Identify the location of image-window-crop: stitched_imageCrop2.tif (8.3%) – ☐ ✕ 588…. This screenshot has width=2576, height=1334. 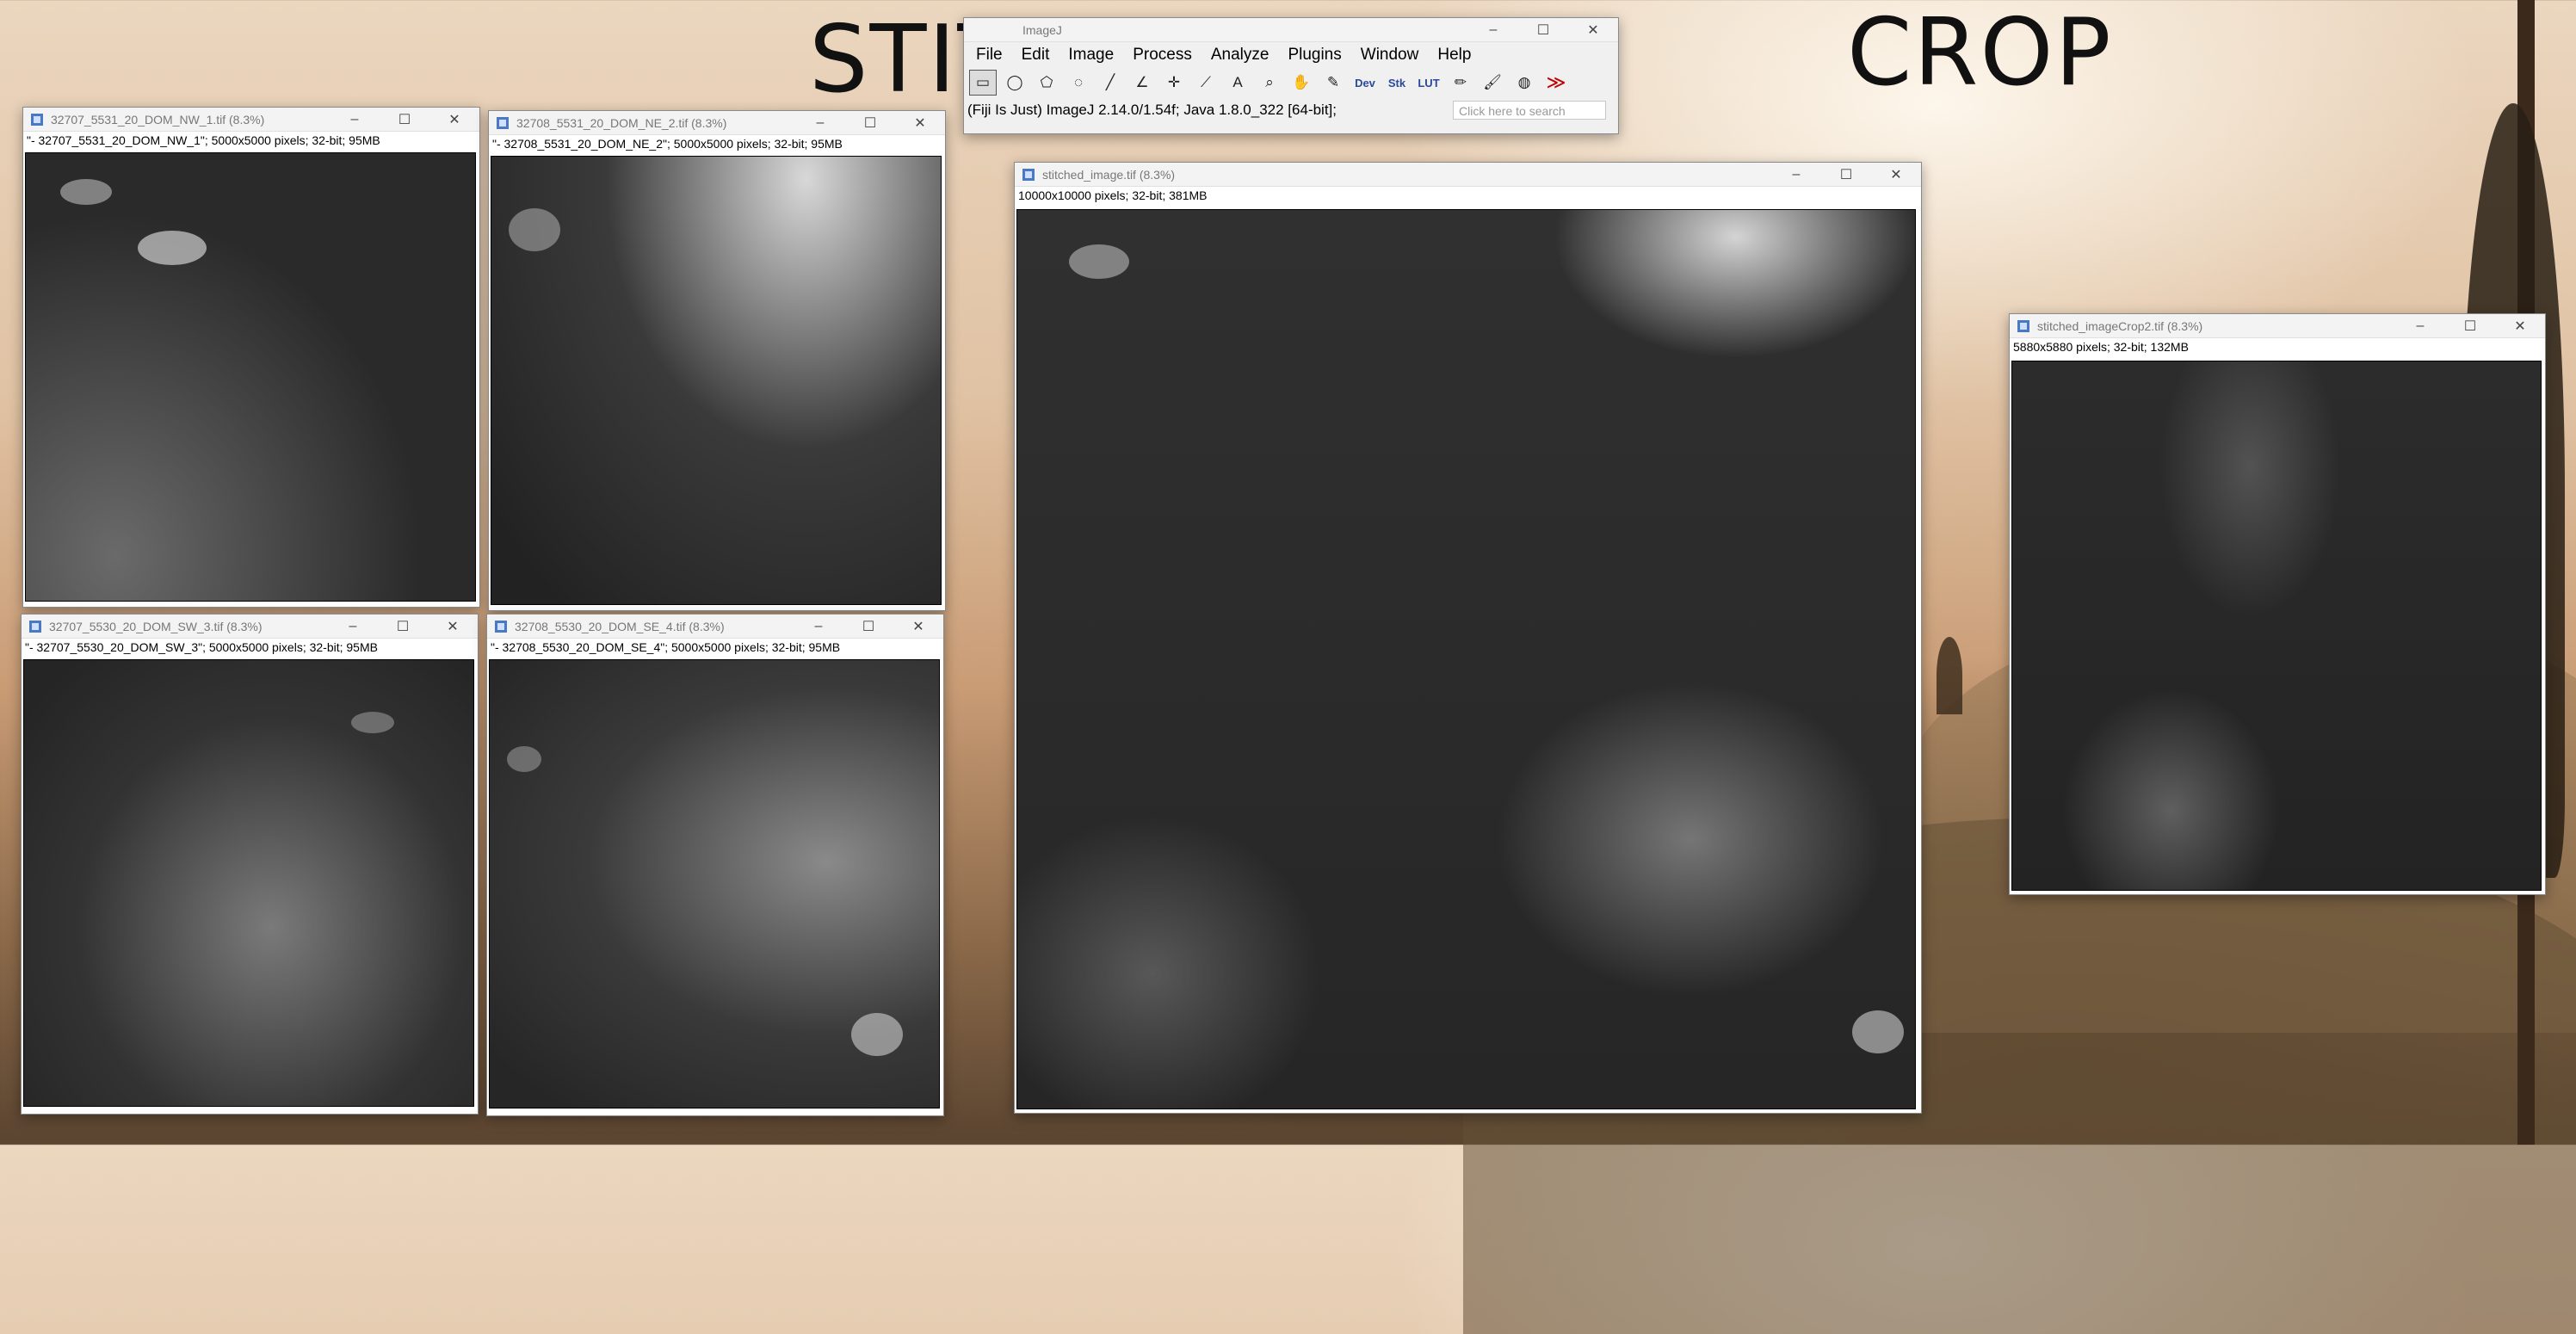
(2277, 604).